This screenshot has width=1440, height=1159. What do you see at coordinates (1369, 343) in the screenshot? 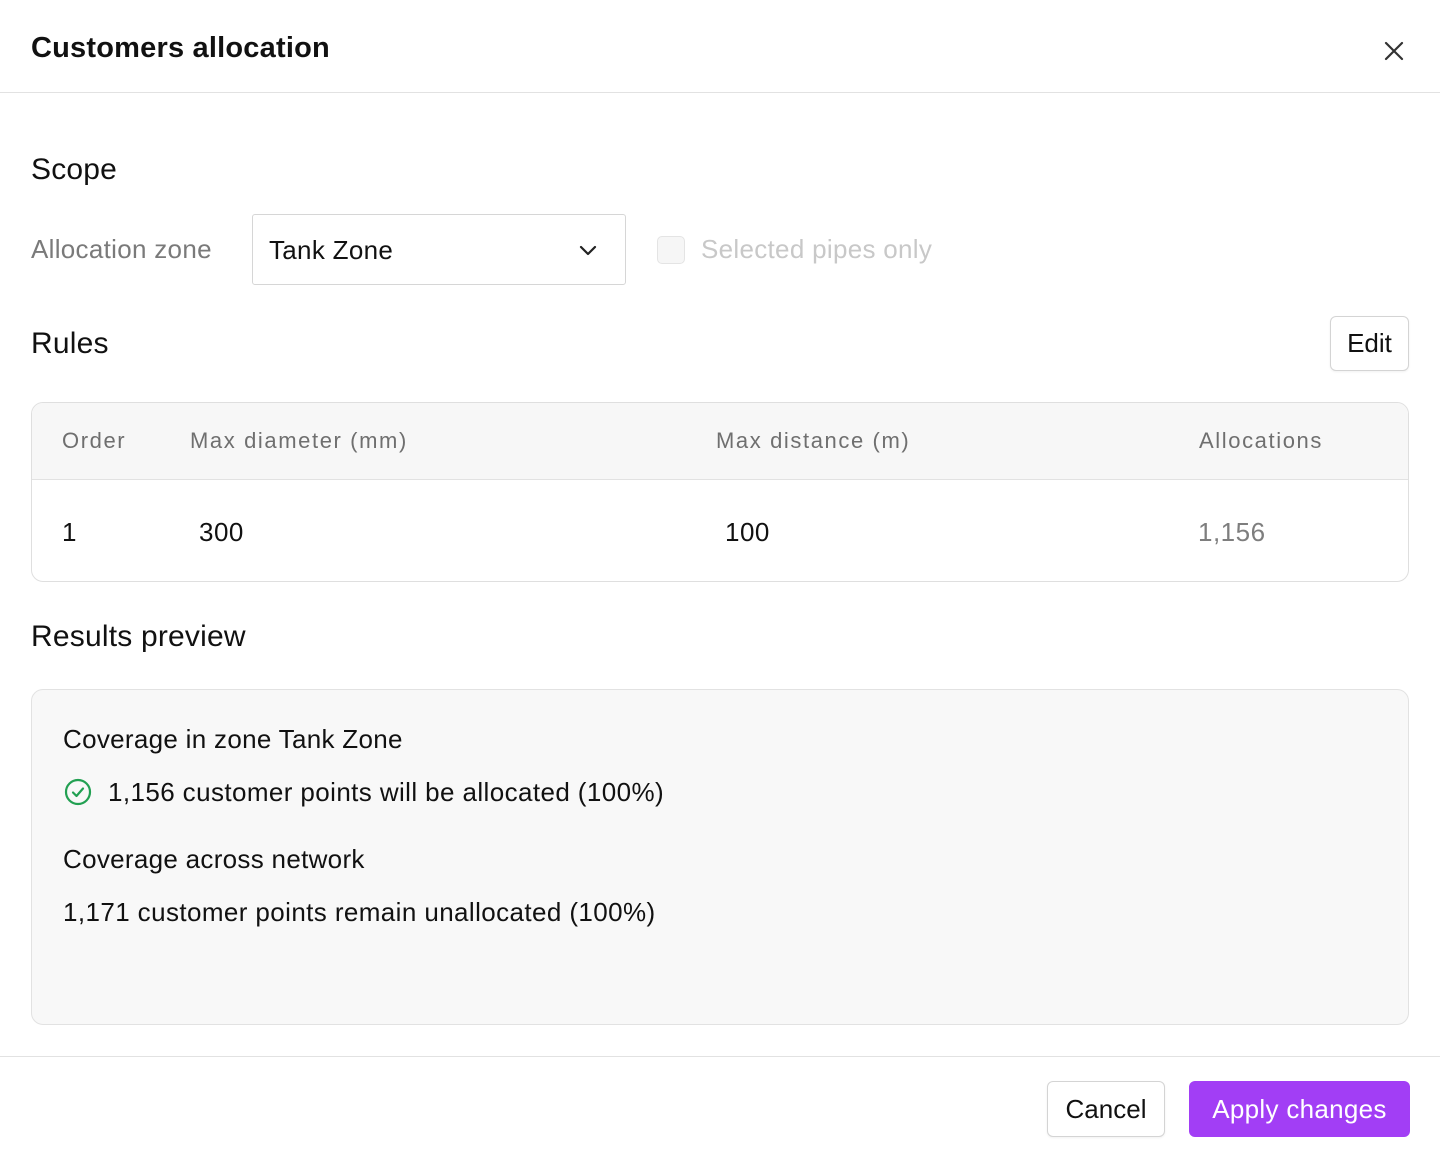
I see `edit-rules-button: Edit` at bounding box center [1369, 343].